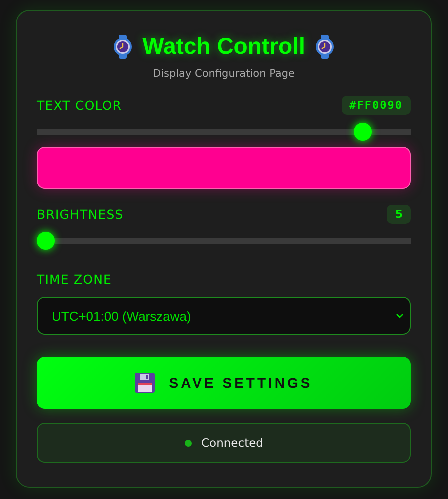 The image size is (448, 499). What do you see at coordinates (400, 316) in the screenshot?
I see `chevron-icon` at bounding box center [400, 316].